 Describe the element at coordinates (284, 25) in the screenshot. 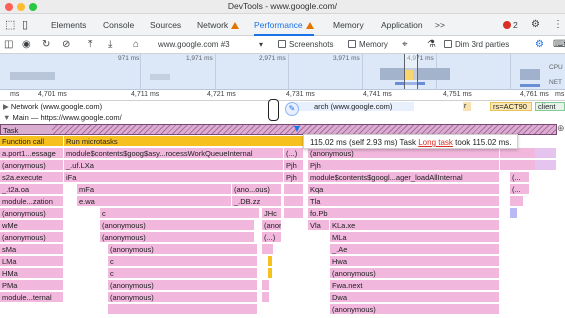

I see `tab-performance: Performance` at that location.